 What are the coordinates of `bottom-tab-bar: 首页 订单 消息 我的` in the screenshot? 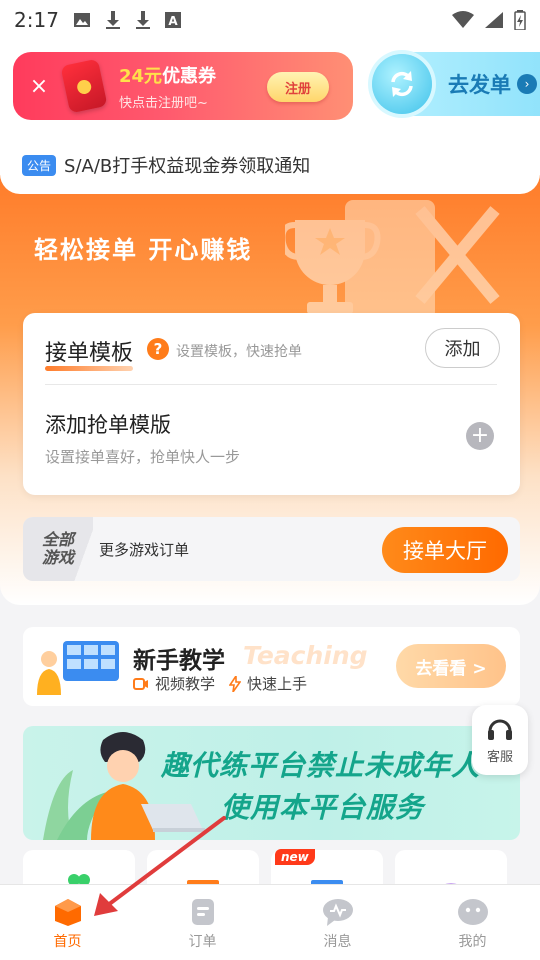 It's located at (270, 922).